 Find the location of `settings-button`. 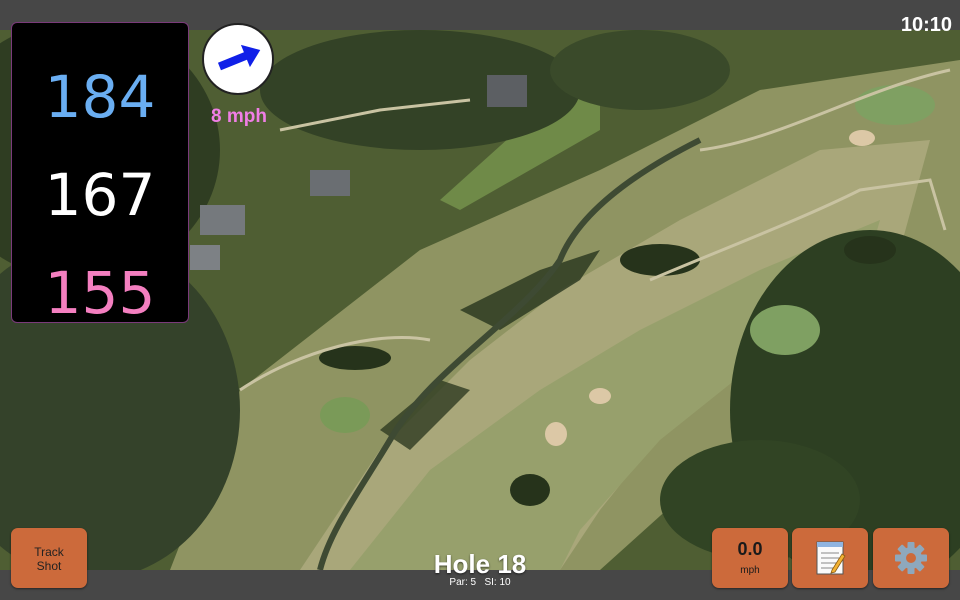

settings-button is located at coordinates (911, 558).